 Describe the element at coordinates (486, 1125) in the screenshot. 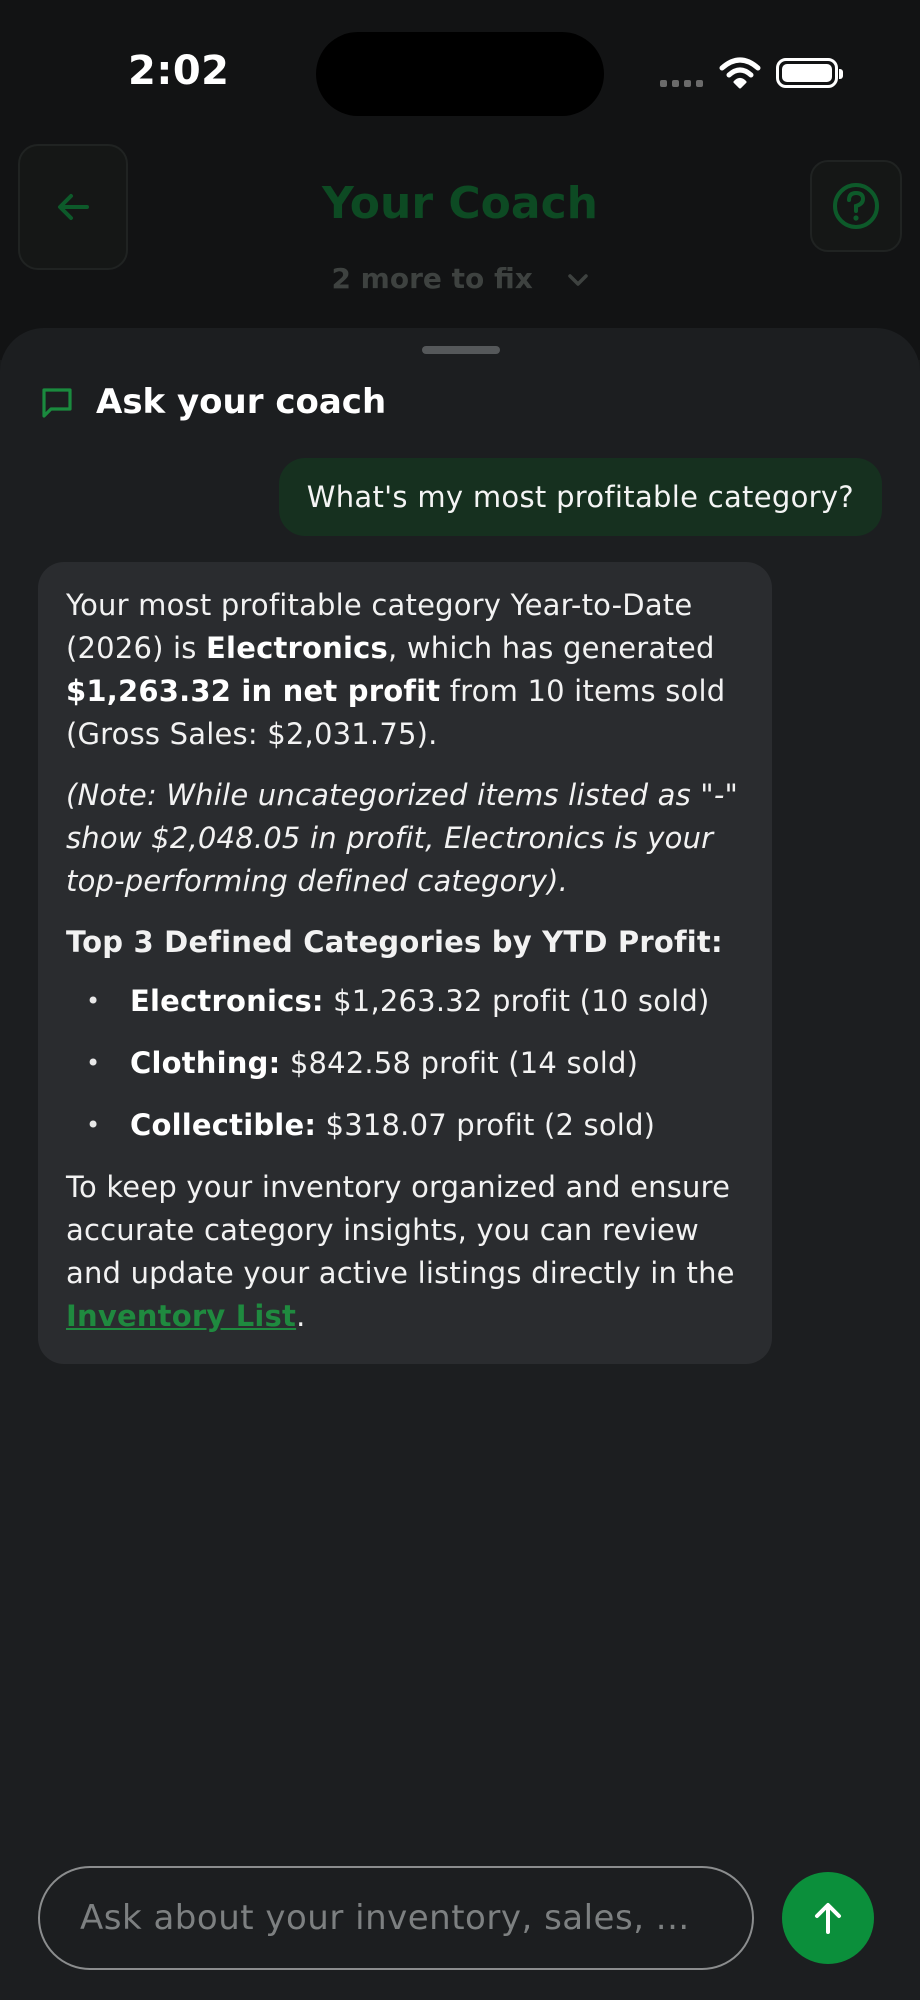

I see `category-detail: $318.07 profit (2 sold)` at that location.